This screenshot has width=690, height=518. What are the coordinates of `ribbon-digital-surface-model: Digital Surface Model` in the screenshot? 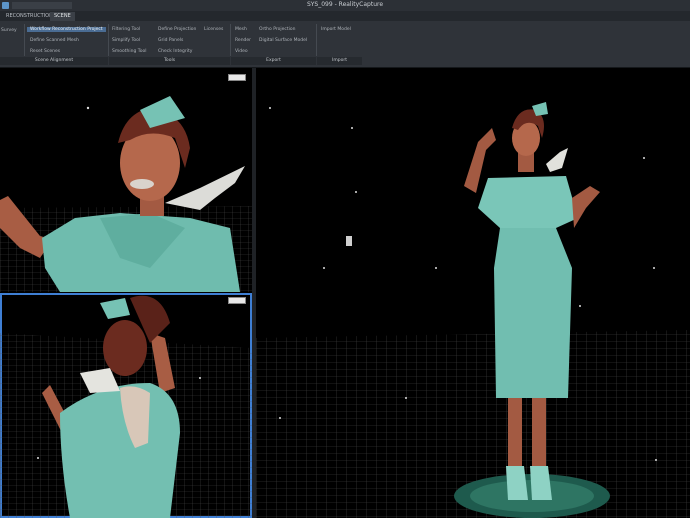 It's located at (283, 40).